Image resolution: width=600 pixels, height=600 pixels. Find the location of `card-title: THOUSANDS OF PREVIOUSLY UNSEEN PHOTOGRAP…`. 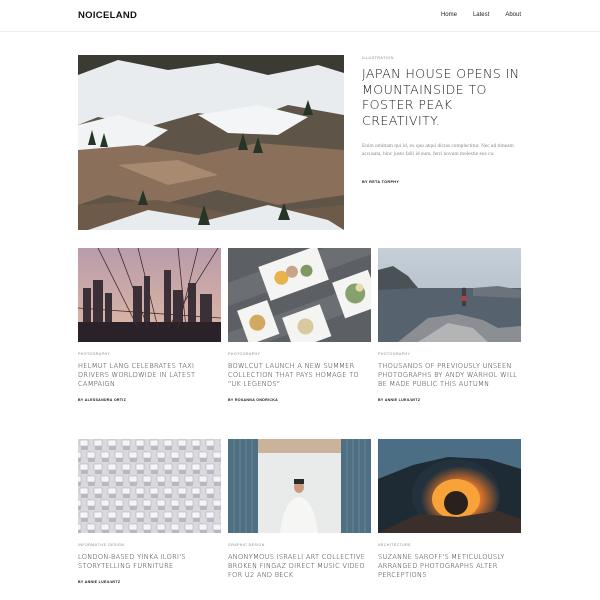

card-title: THOUSANDS OF PREVIOUSLY UNSEEN PHOTOGRAP… is located at coordinates (449, 375).